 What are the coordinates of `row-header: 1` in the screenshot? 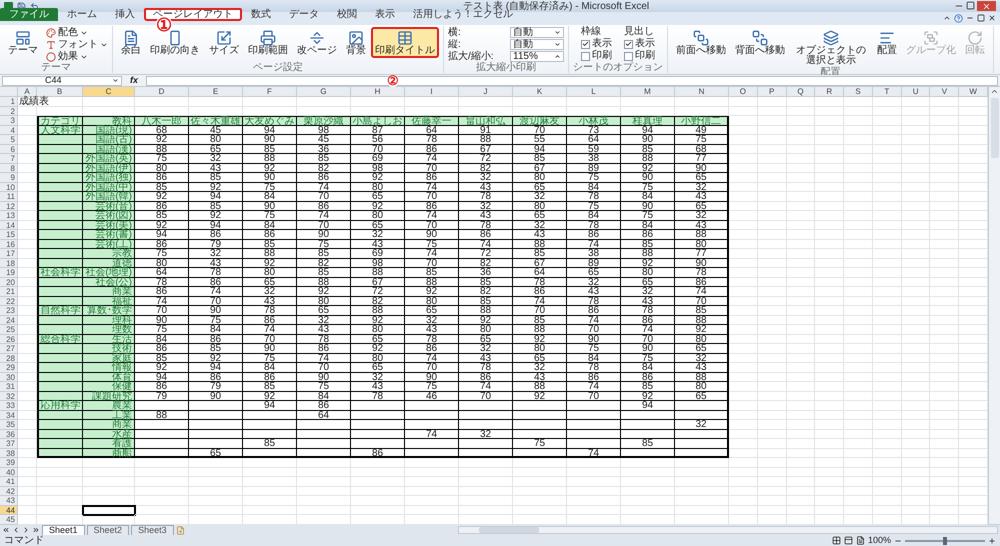 It's located at (9, 101).